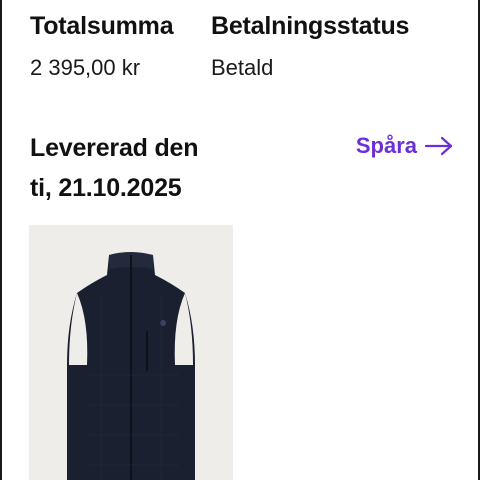 The height and width of the screenshot is (480, 480). What do you see at coordinates (120, 46) in the screenshot?
I see `total-sum-section: Totalsumma 2 395,00 kr` at bounding box center [120, 46].